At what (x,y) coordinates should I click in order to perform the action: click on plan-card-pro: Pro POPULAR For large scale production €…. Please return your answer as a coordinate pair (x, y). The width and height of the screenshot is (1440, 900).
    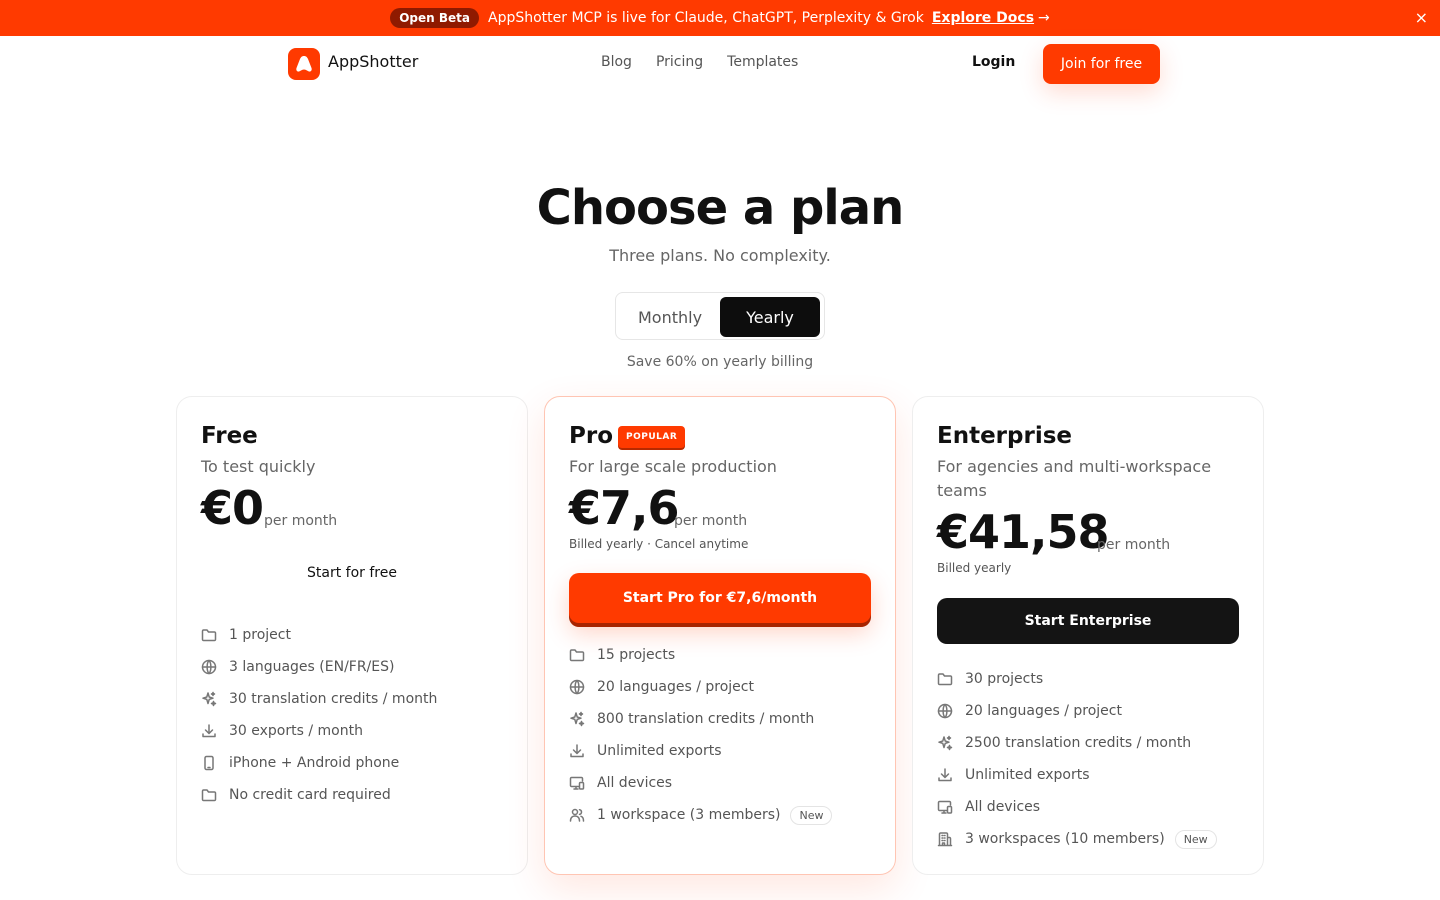
    Looking at the image, I should click on (720, 635).